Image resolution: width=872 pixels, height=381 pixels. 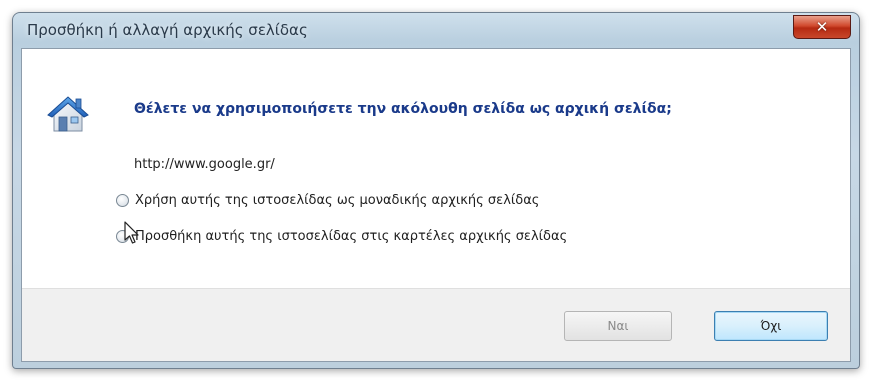 What do you see at coordinates (204, 164) in the screenshot?
I see `home-page-url: http://www.google.gr/` at bounding box center [204, 164].